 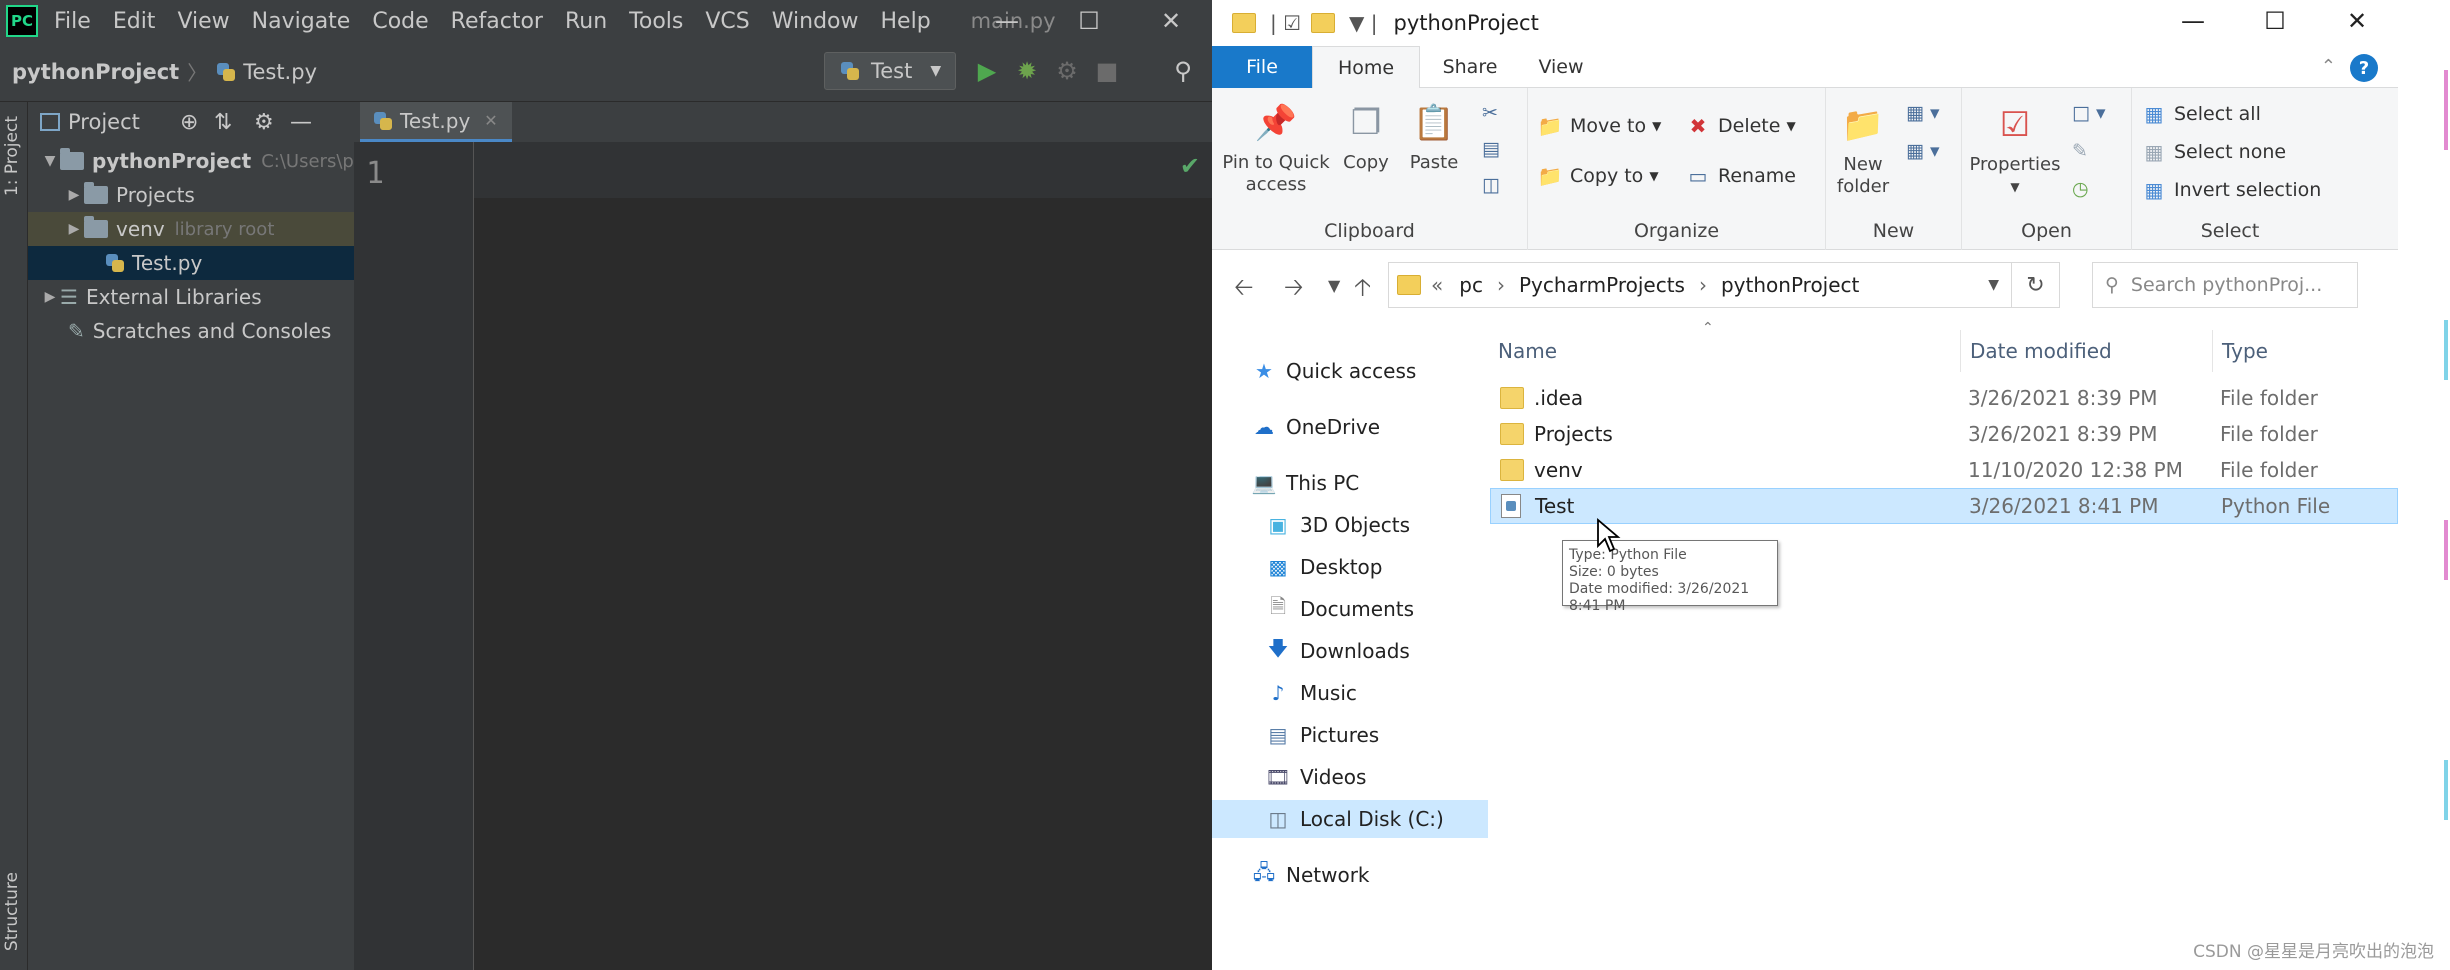 What do you see at coordinates (2364, 68) in the screenshot?
I see `help-icon: ?` at bounding box center [2364, 68].